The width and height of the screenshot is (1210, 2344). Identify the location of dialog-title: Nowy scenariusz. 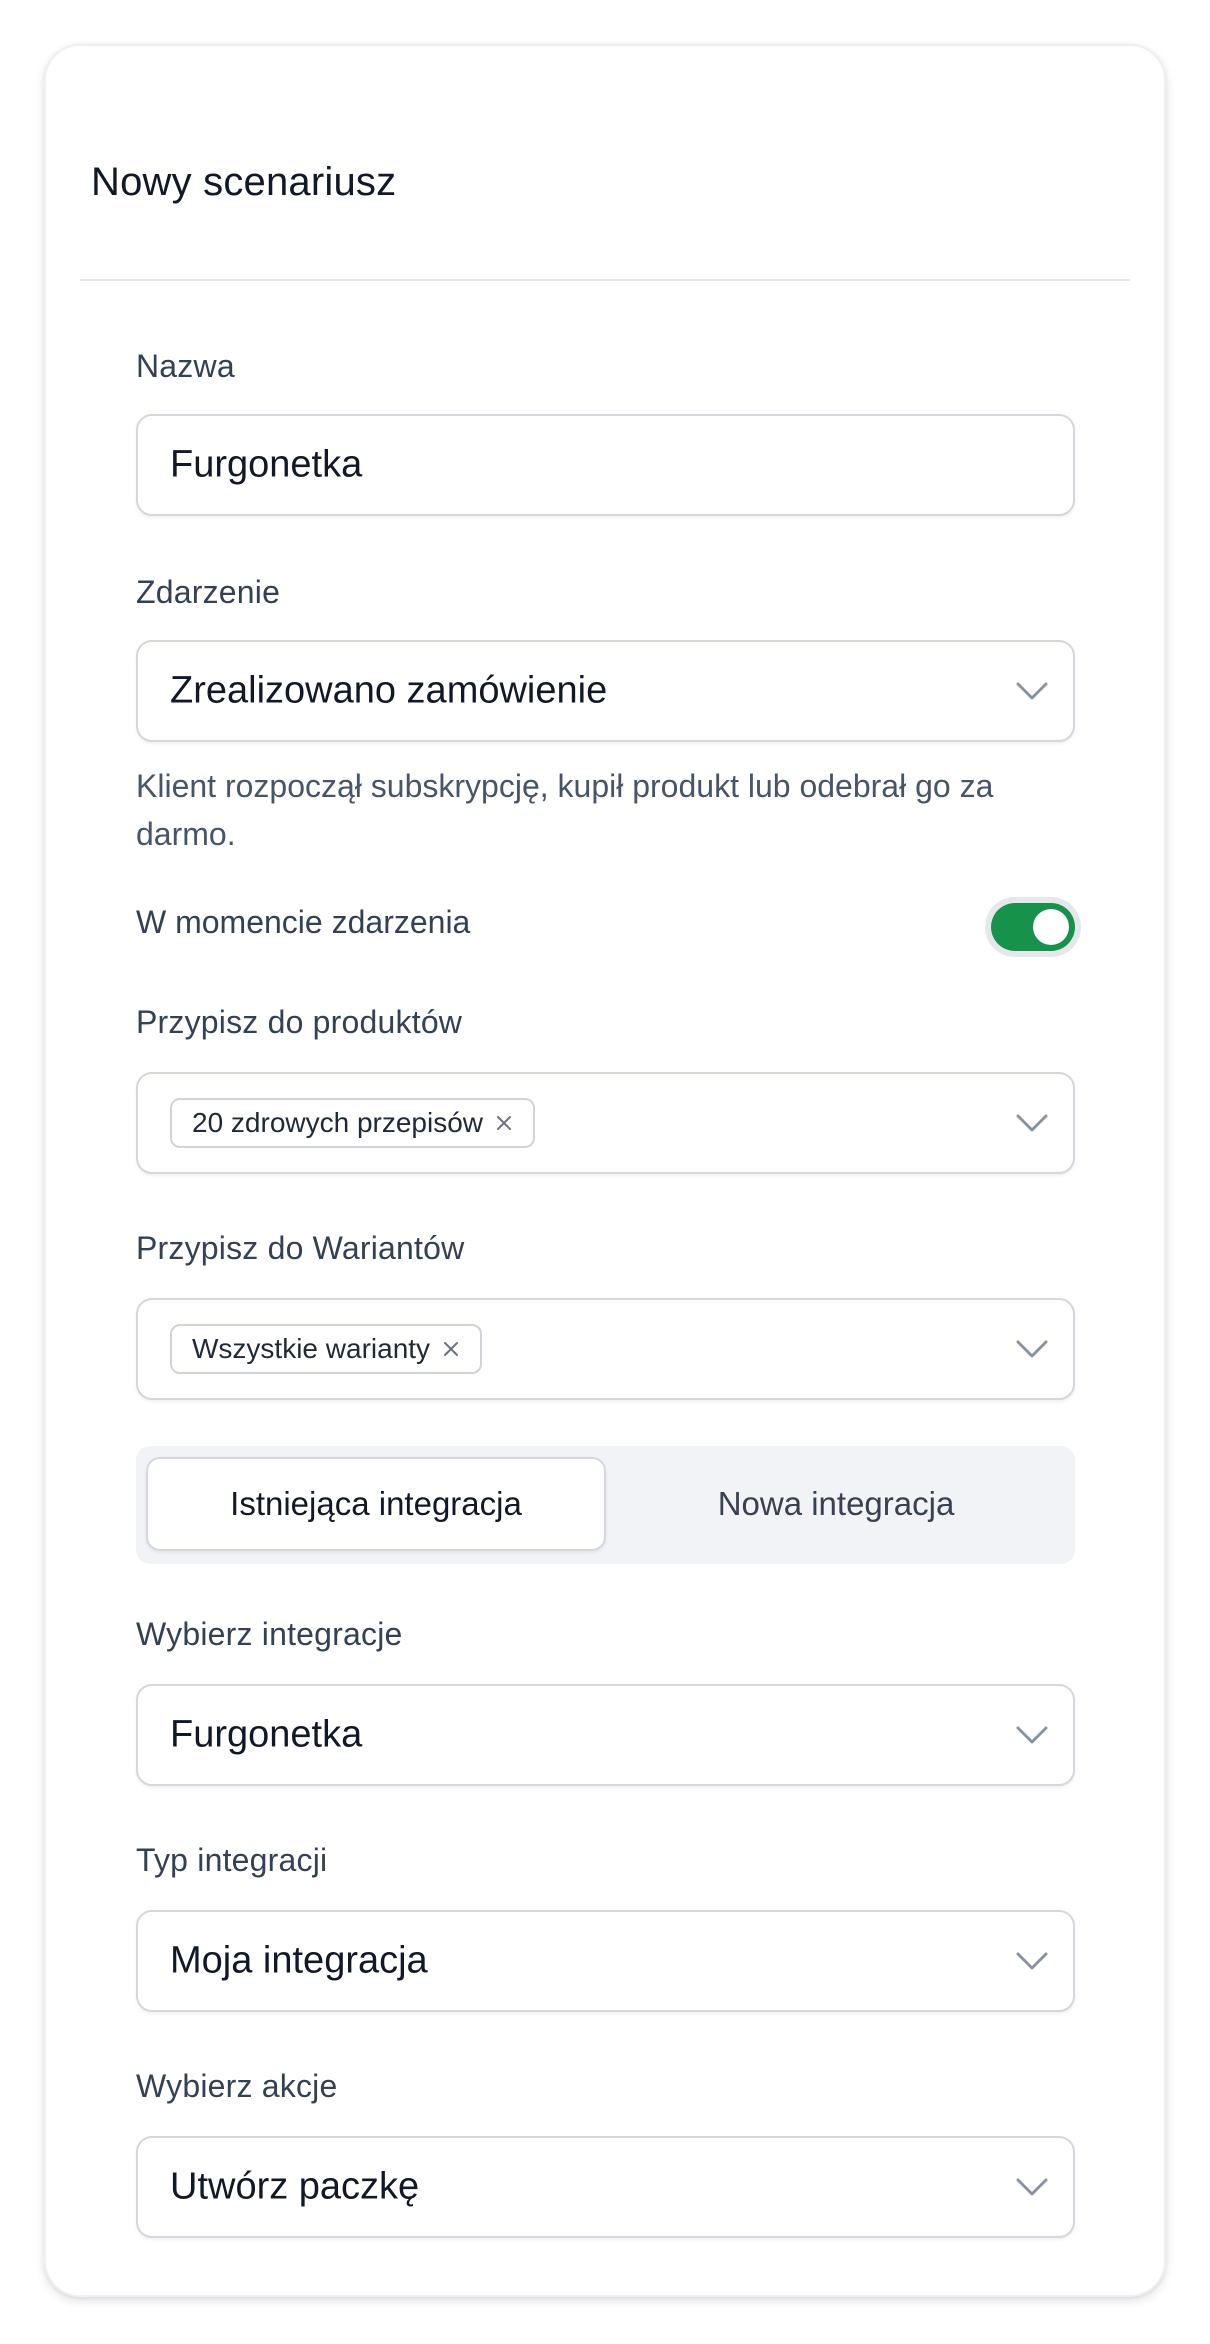
(244, 182).